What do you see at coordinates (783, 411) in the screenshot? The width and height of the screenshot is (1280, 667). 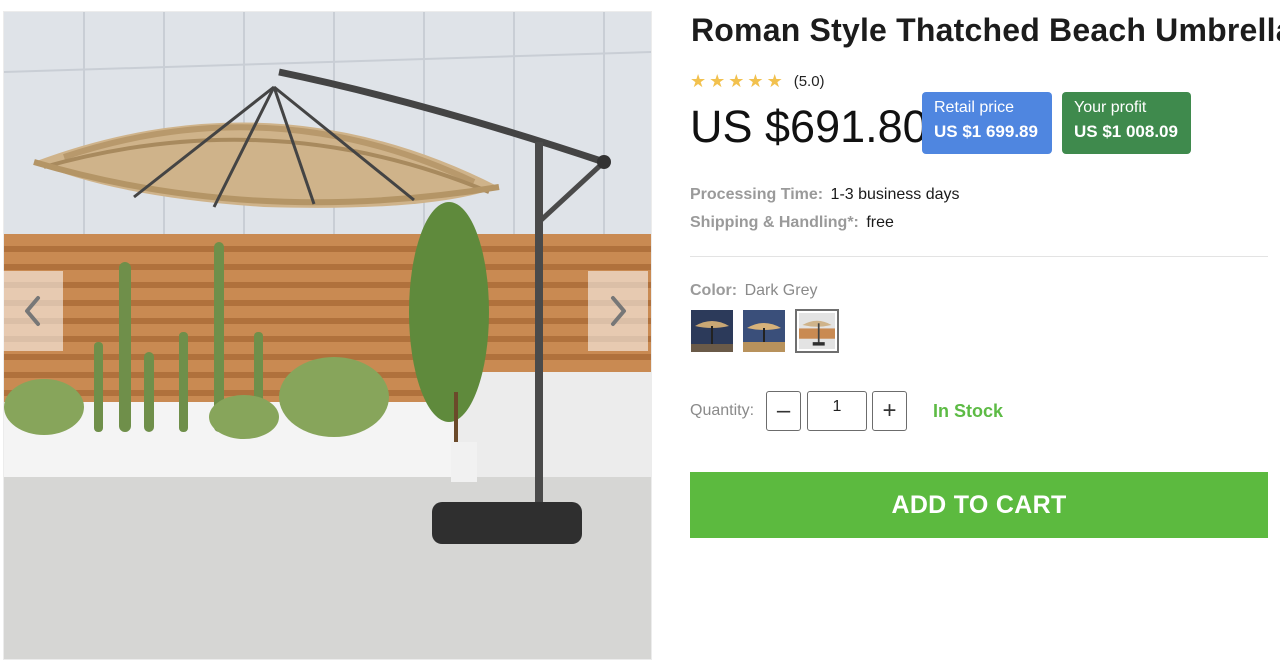 I see `quantity-decrease-button: –` at bounding box center [783, 411].